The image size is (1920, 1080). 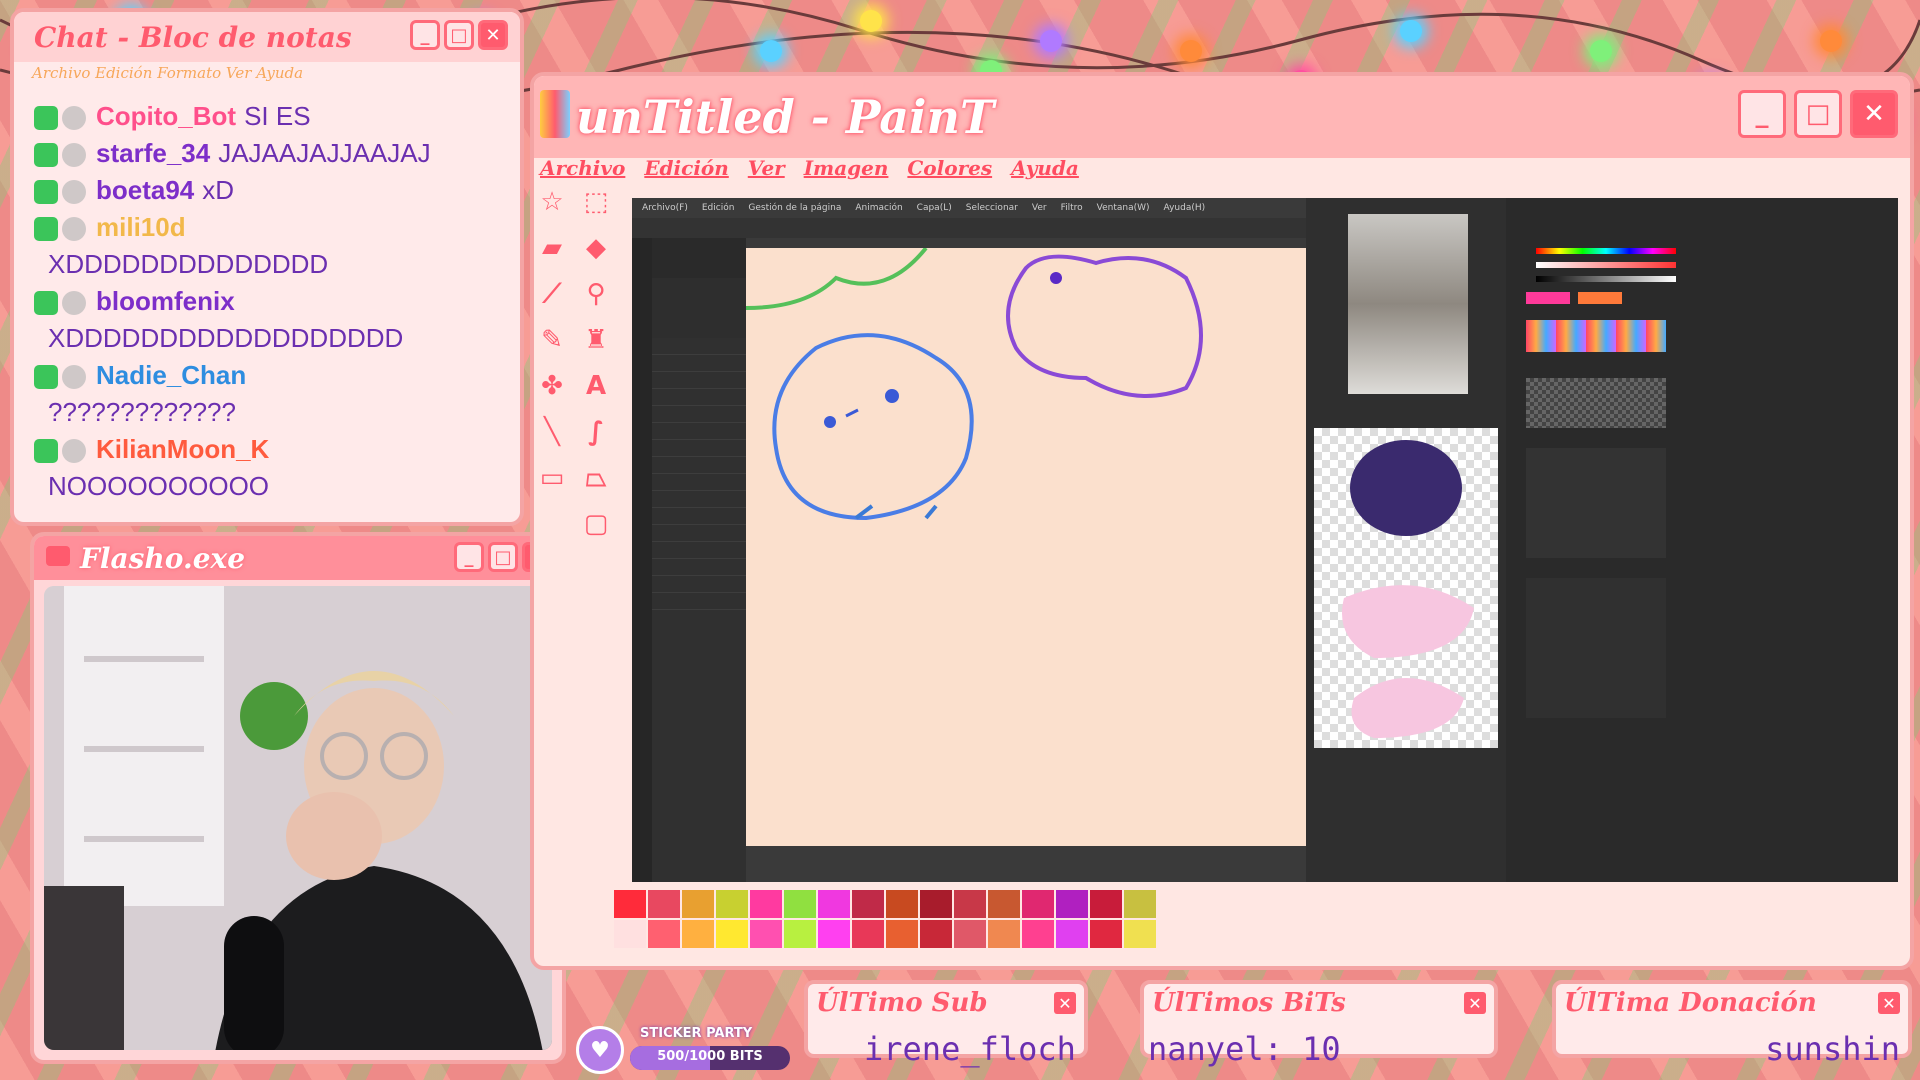 I want to click on color-history-grid, so click(x=1596, y=336).